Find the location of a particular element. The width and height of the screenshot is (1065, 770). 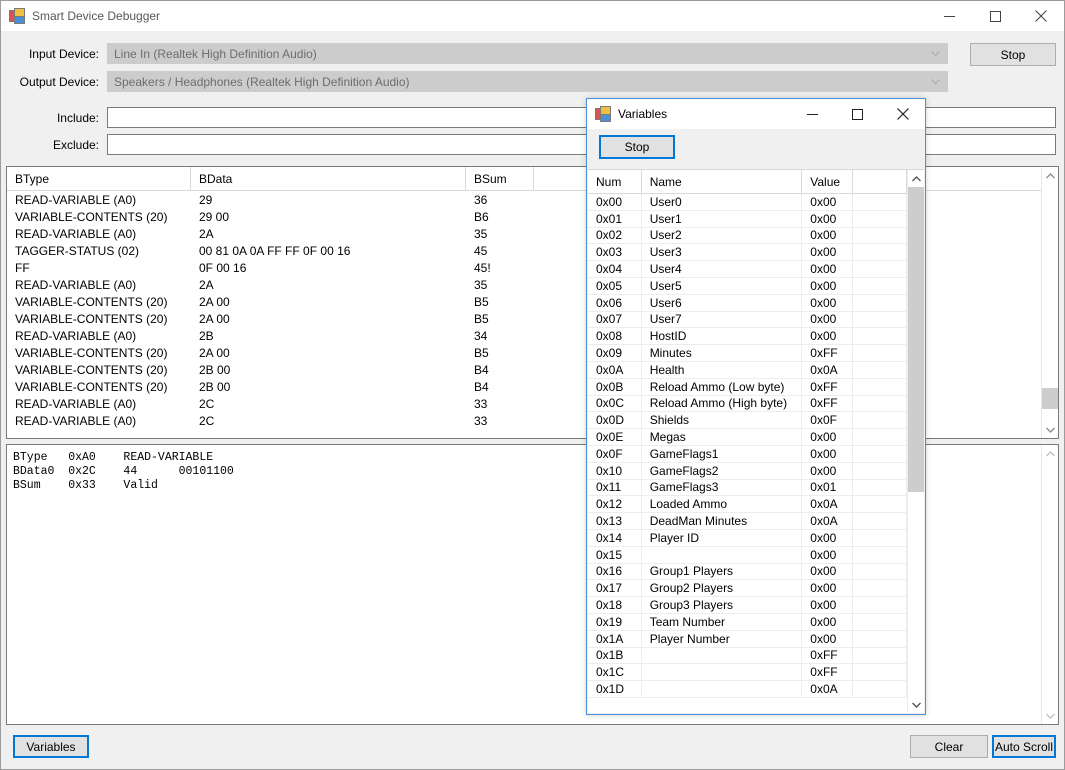

table-row: 0x11 GameFlags3 0x01 is located at coordinates (747, 488).